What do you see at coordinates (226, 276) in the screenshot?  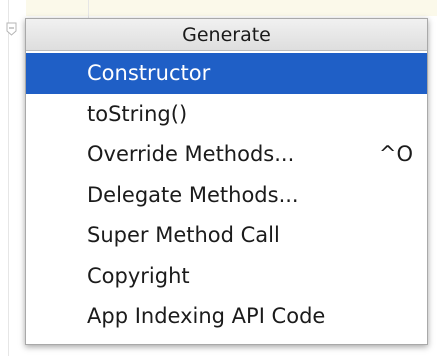 I see `menu-item-copyright: Copyright` at bounding box center [226, 276].